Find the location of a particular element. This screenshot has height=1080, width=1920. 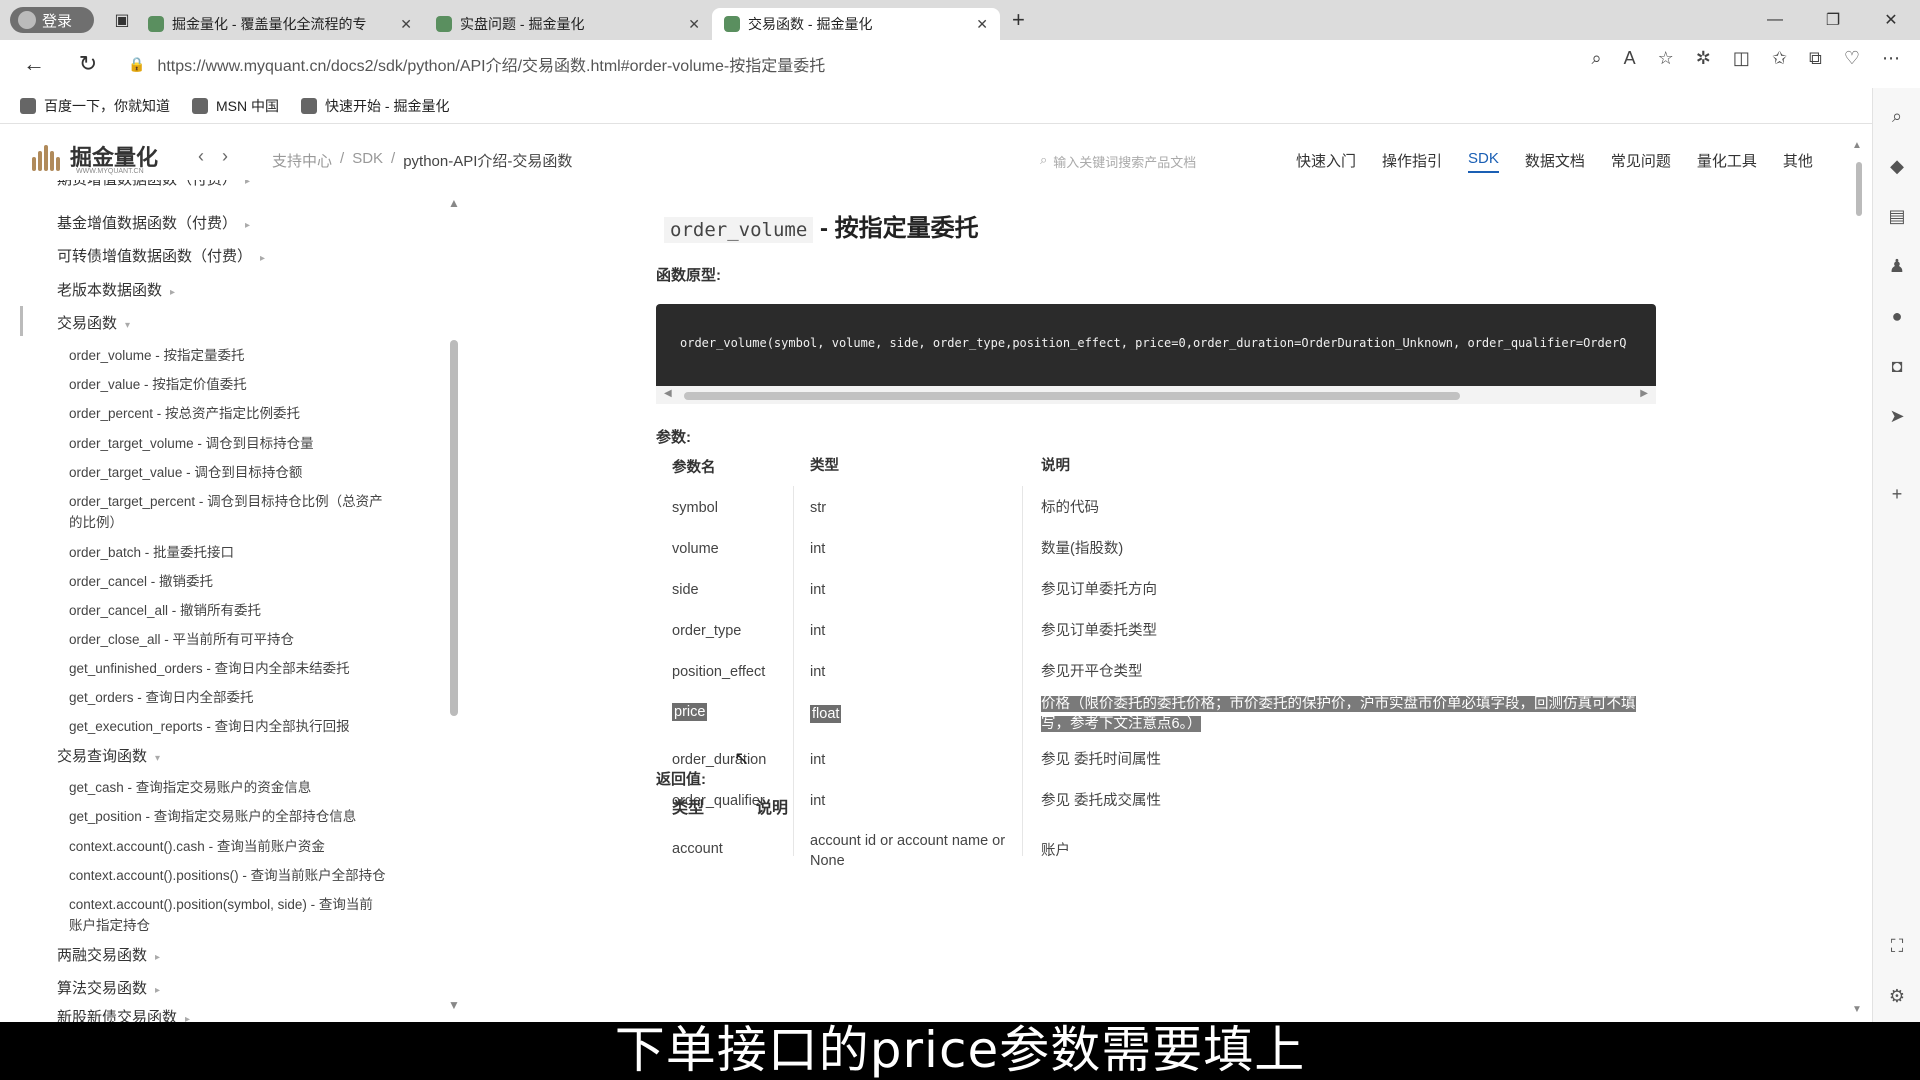

browser-tab-1: 掘金量化 - 覆盖量化全流程的专 ✕ is located at coordinates (280, 24).